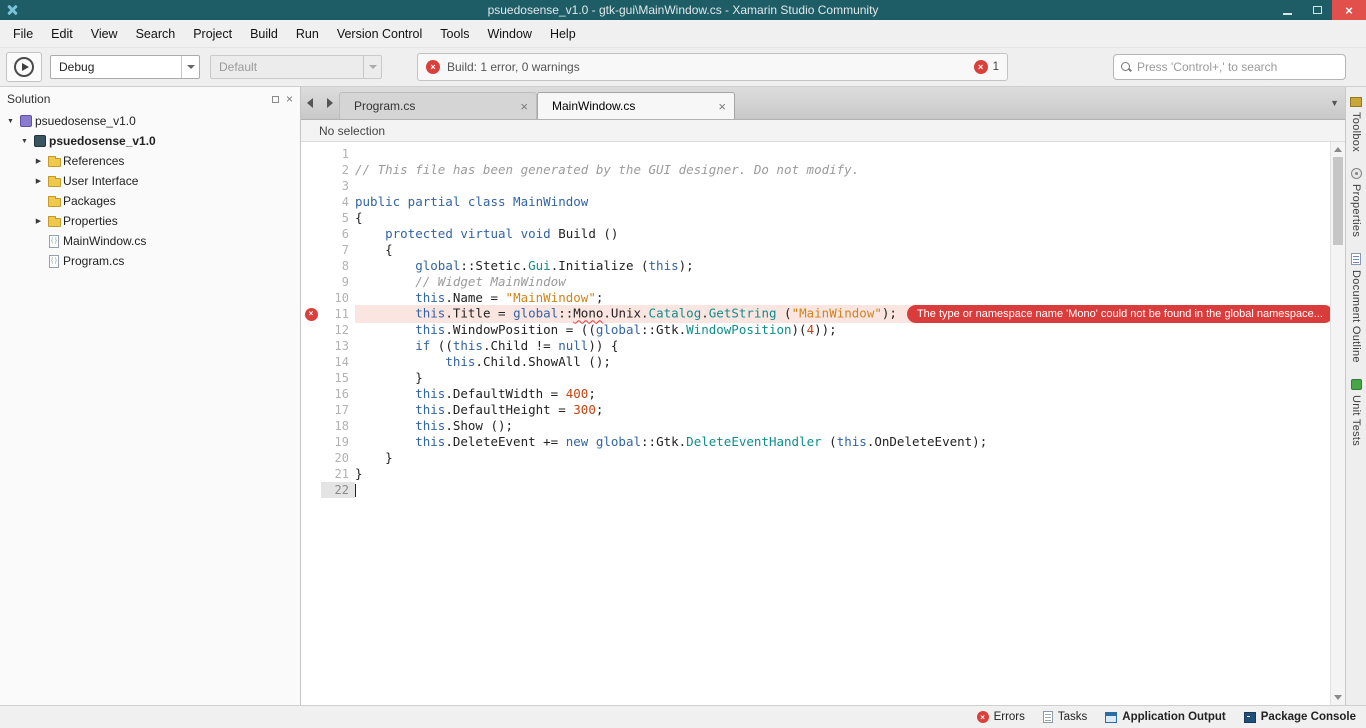  I want to click on menu-view: View, so click(104, 33).